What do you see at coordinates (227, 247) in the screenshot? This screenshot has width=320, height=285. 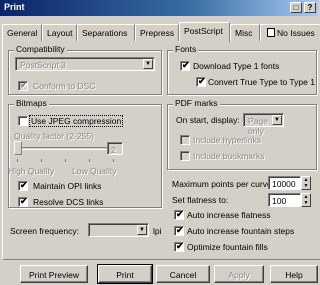 I see `optimize-fountain-label: Optimize fountain fills` at bounding box center [227, 247].